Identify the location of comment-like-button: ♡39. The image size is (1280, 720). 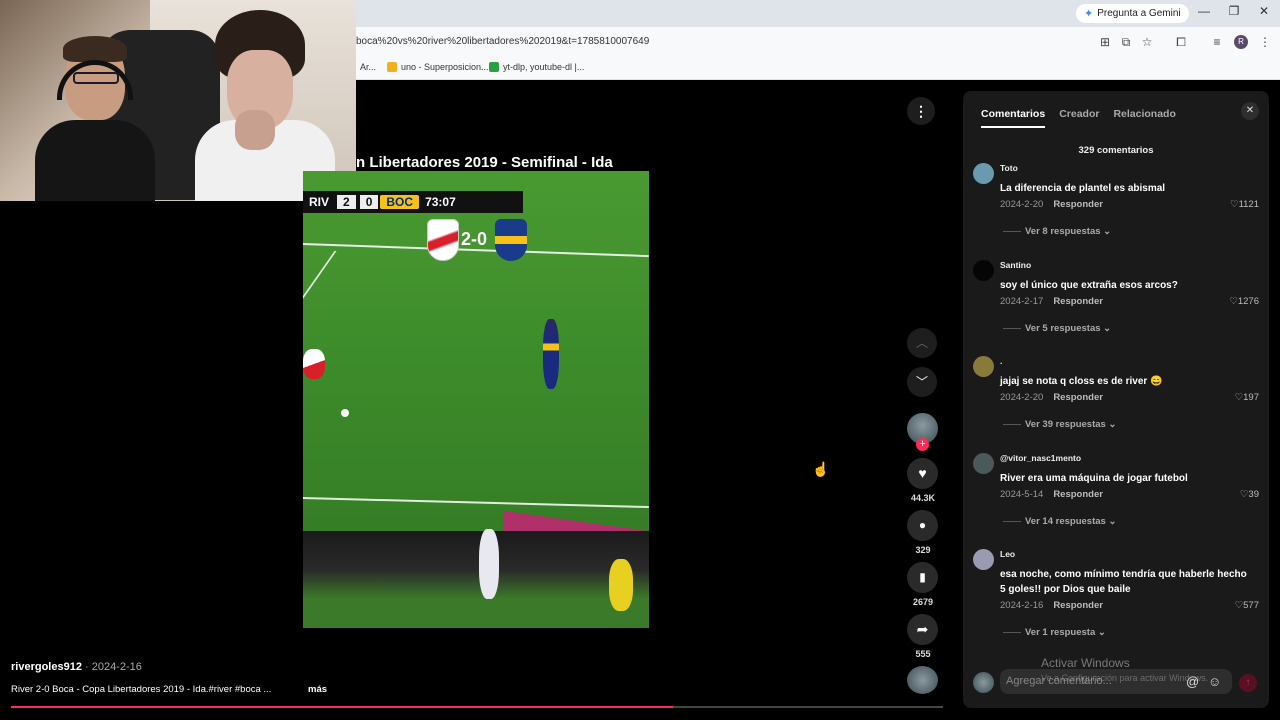
(1249, 494).